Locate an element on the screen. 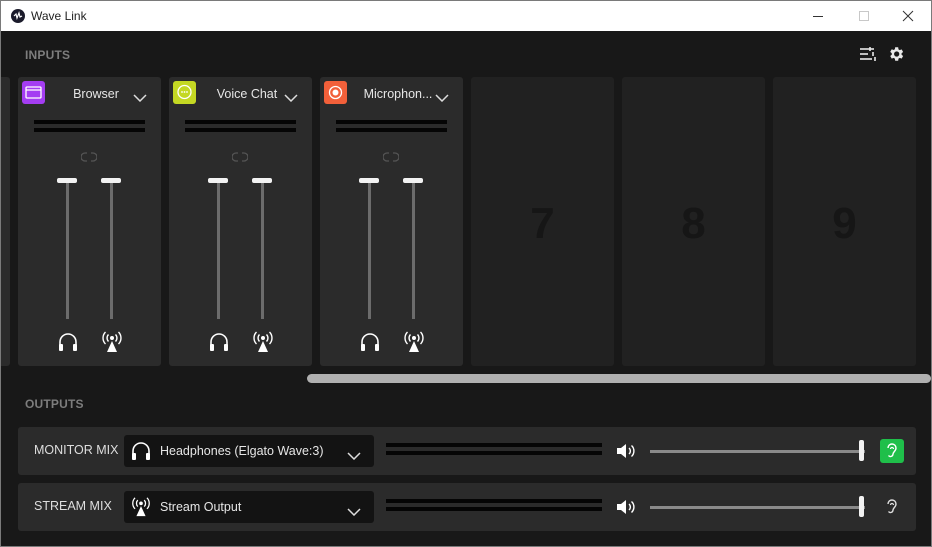 The image size is (932, 547). horizontal-scrollbar is located at coordinates (619, 378).